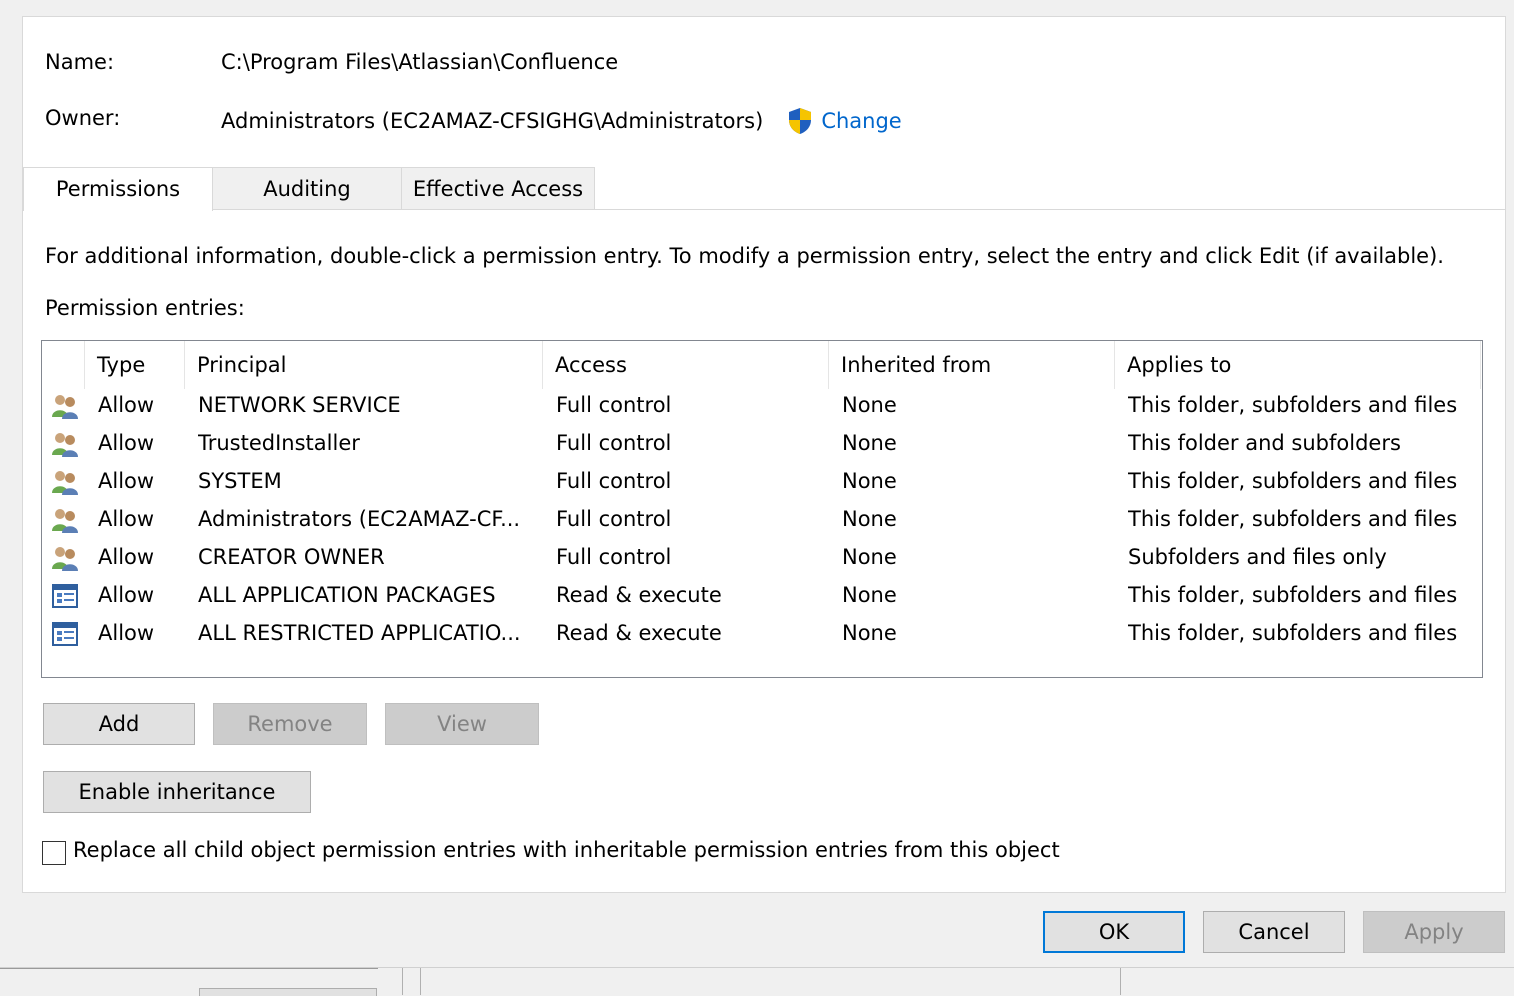 This screenshot has height=996, width=1514. What do you see at coordinates (119, 724) in the screenshot?
I see `add-button: Add` at bounding box center [119, 724].